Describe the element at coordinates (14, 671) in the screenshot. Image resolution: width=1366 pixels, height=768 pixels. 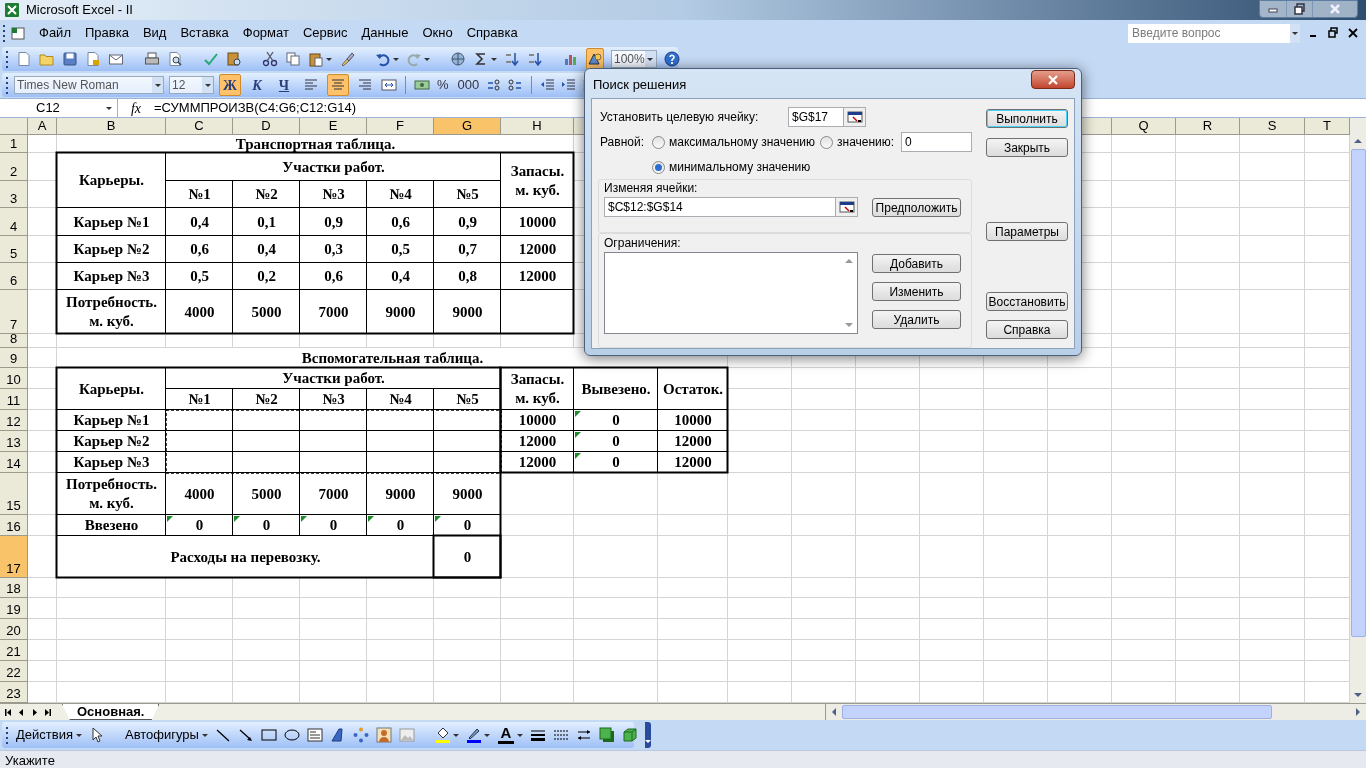
I see `row-header: 22` at that location.